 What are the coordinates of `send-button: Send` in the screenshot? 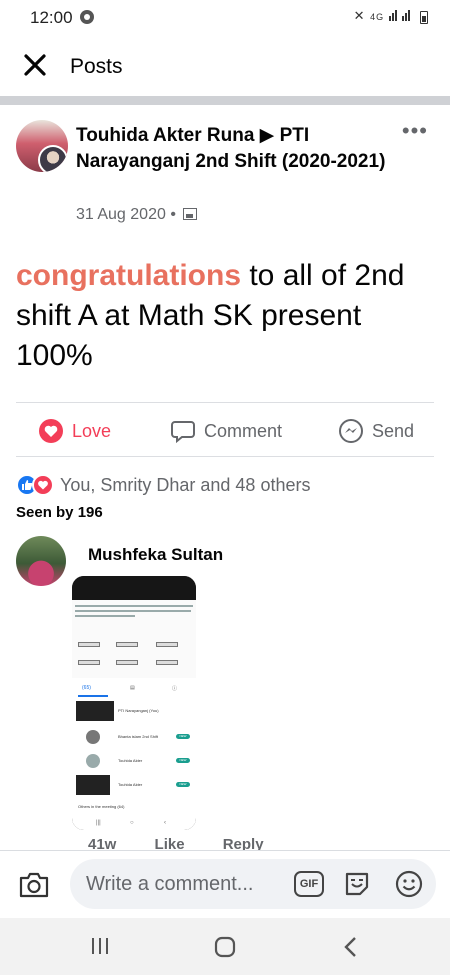 It's located at (376, 431).